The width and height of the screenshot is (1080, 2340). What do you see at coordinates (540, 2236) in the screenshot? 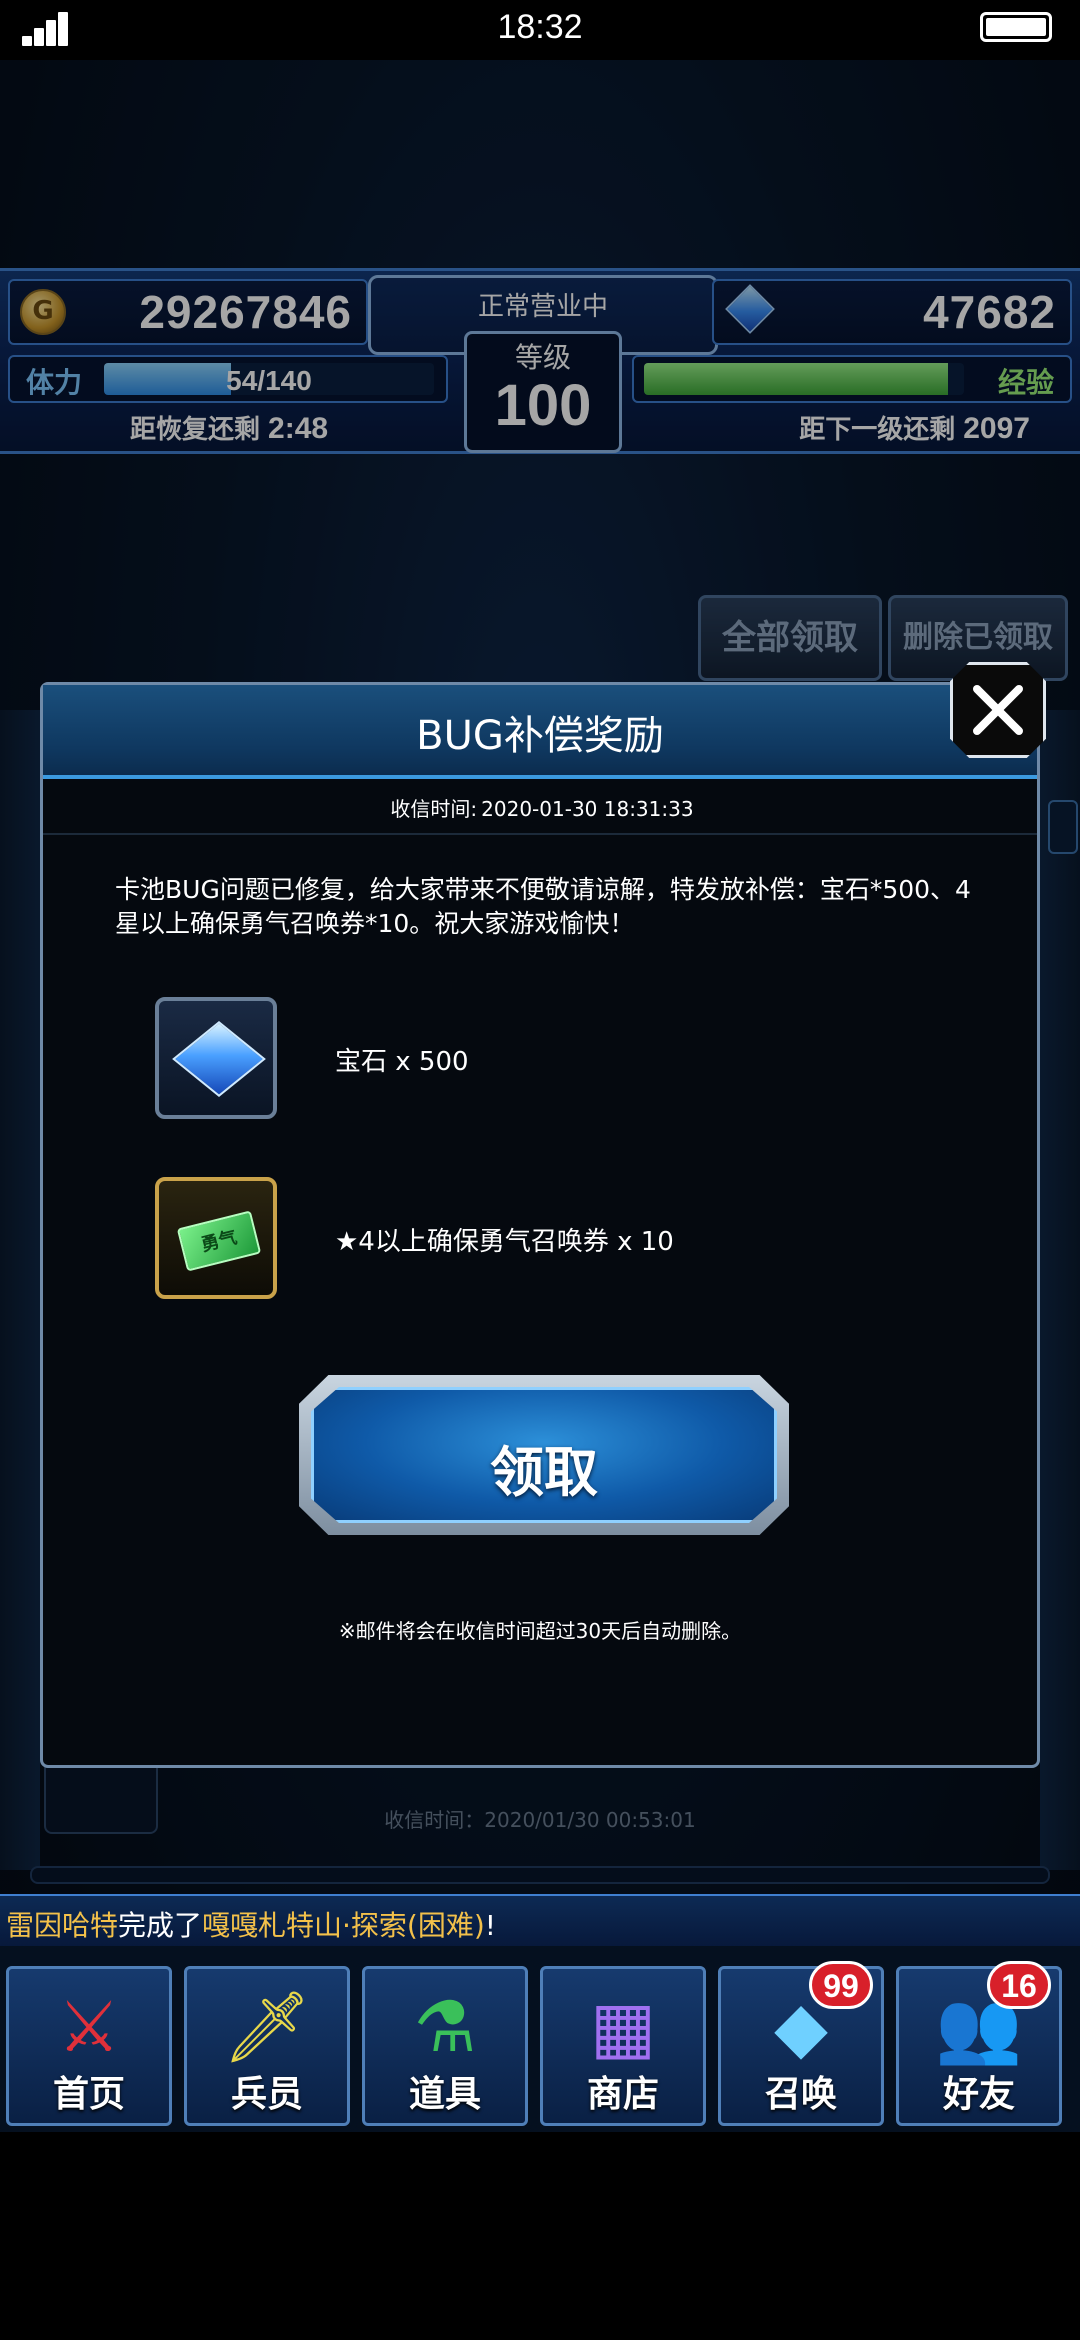
I see `screen-bottom` at bounding box center [540, 2236].